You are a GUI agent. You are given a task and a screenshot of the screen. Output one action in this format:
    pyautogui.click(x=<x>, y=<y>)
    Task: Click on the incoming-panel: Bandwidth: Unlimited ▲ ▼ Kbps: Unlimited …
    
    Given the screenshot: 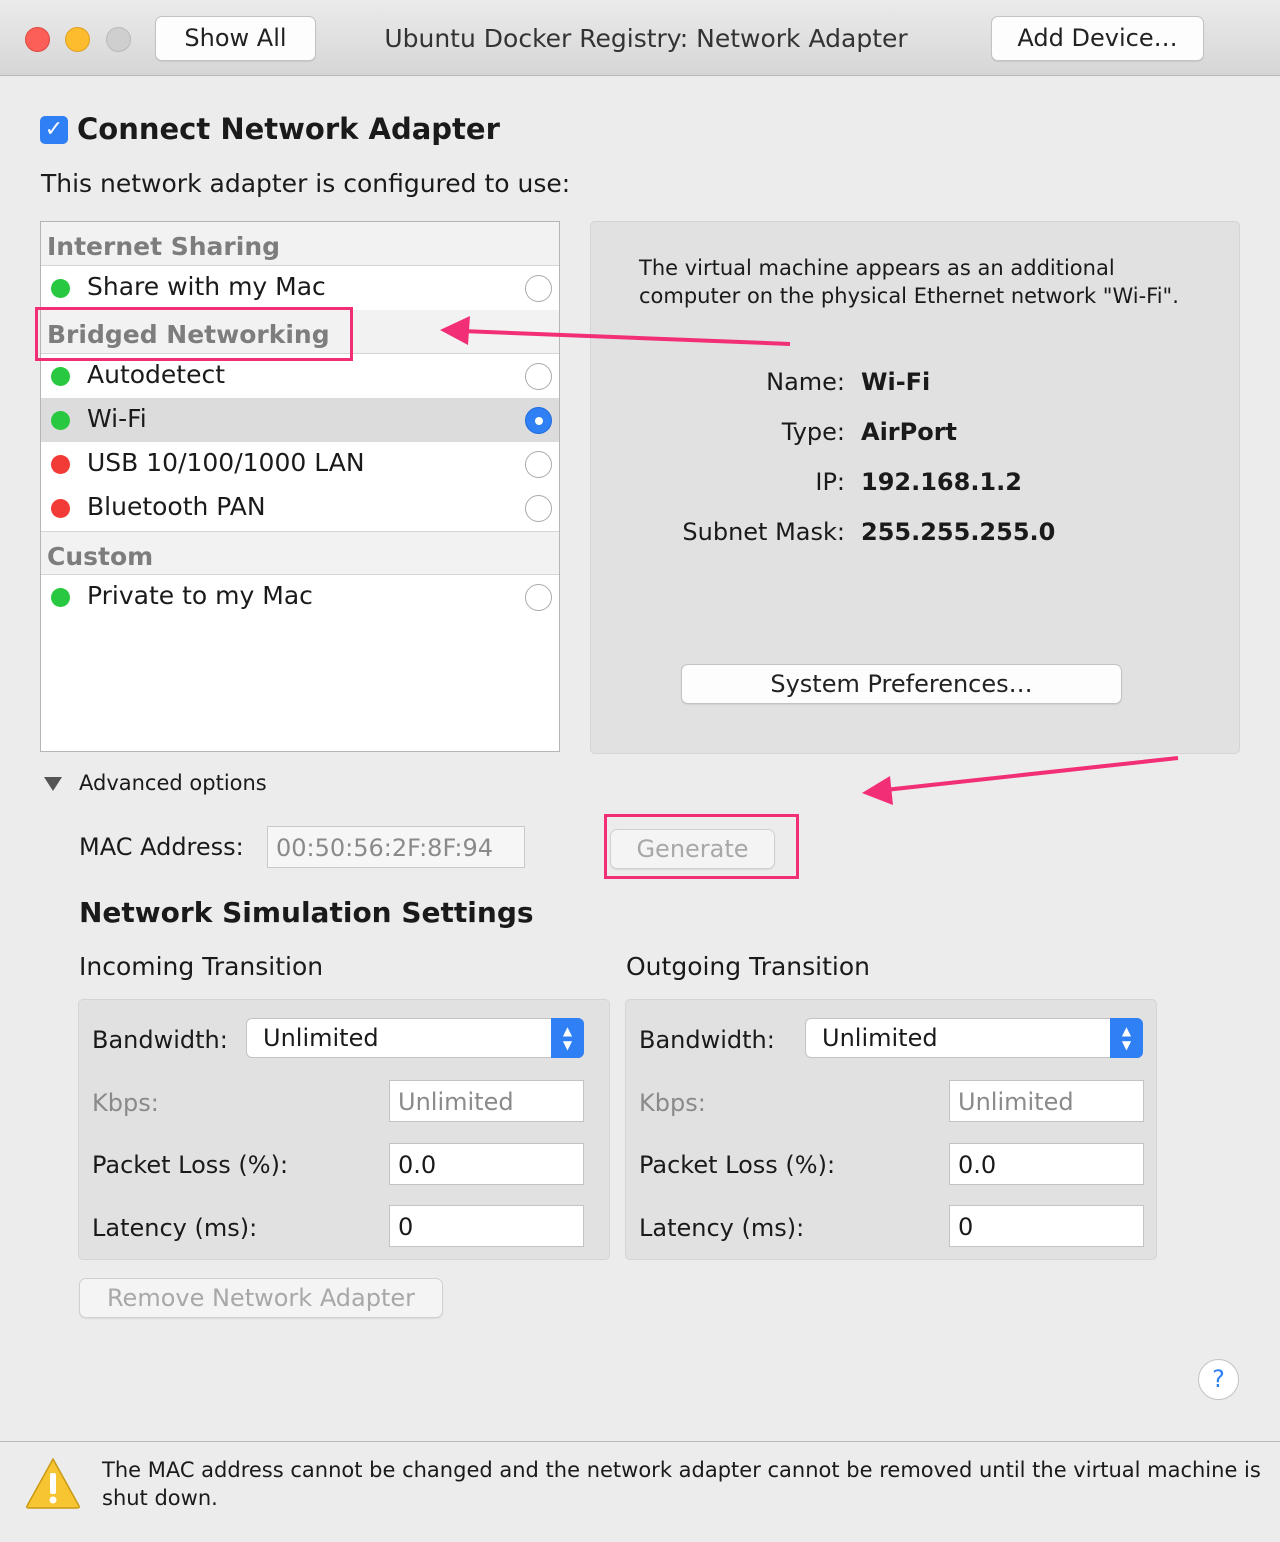 What is the action you would take?
    pyautogui.click(x=344, y=1129)
    